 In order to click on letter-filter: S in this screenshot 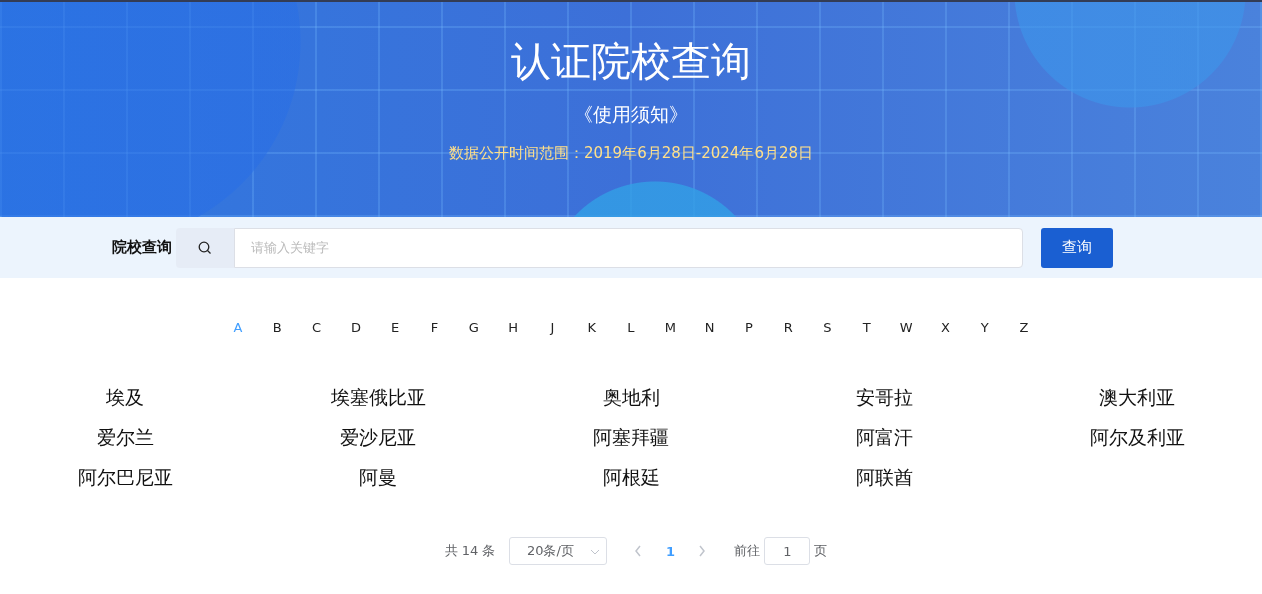, I will do `click(827, 327)`.